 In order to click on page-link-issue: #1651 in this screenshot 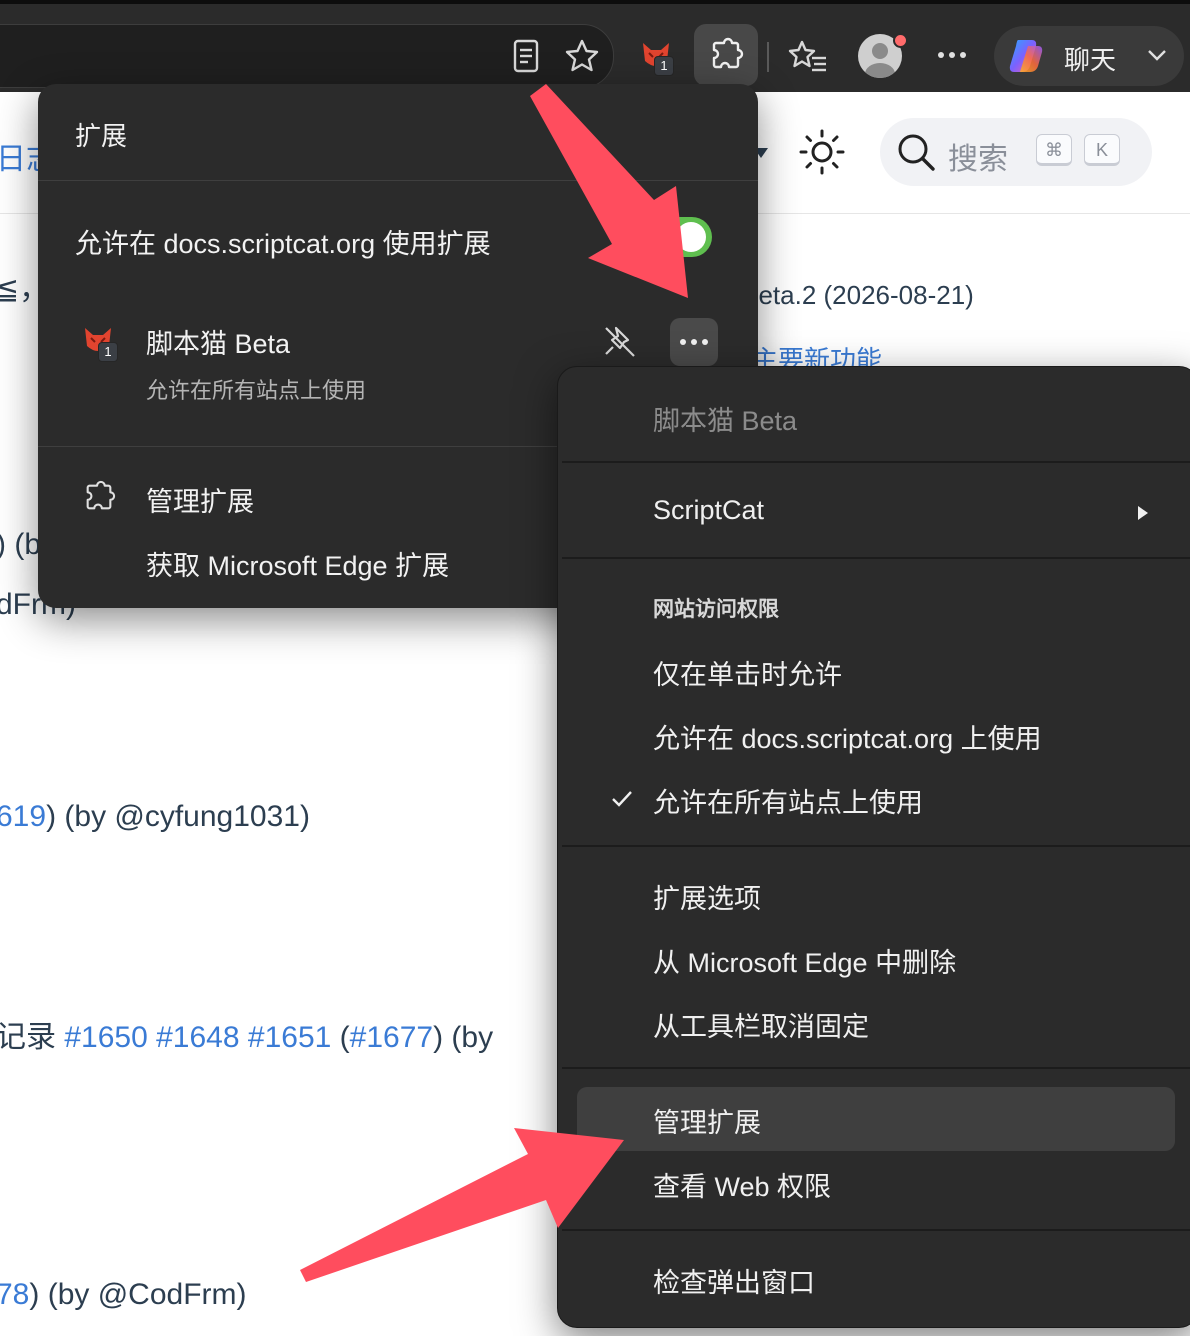, I will do `click(289, 1037)`.